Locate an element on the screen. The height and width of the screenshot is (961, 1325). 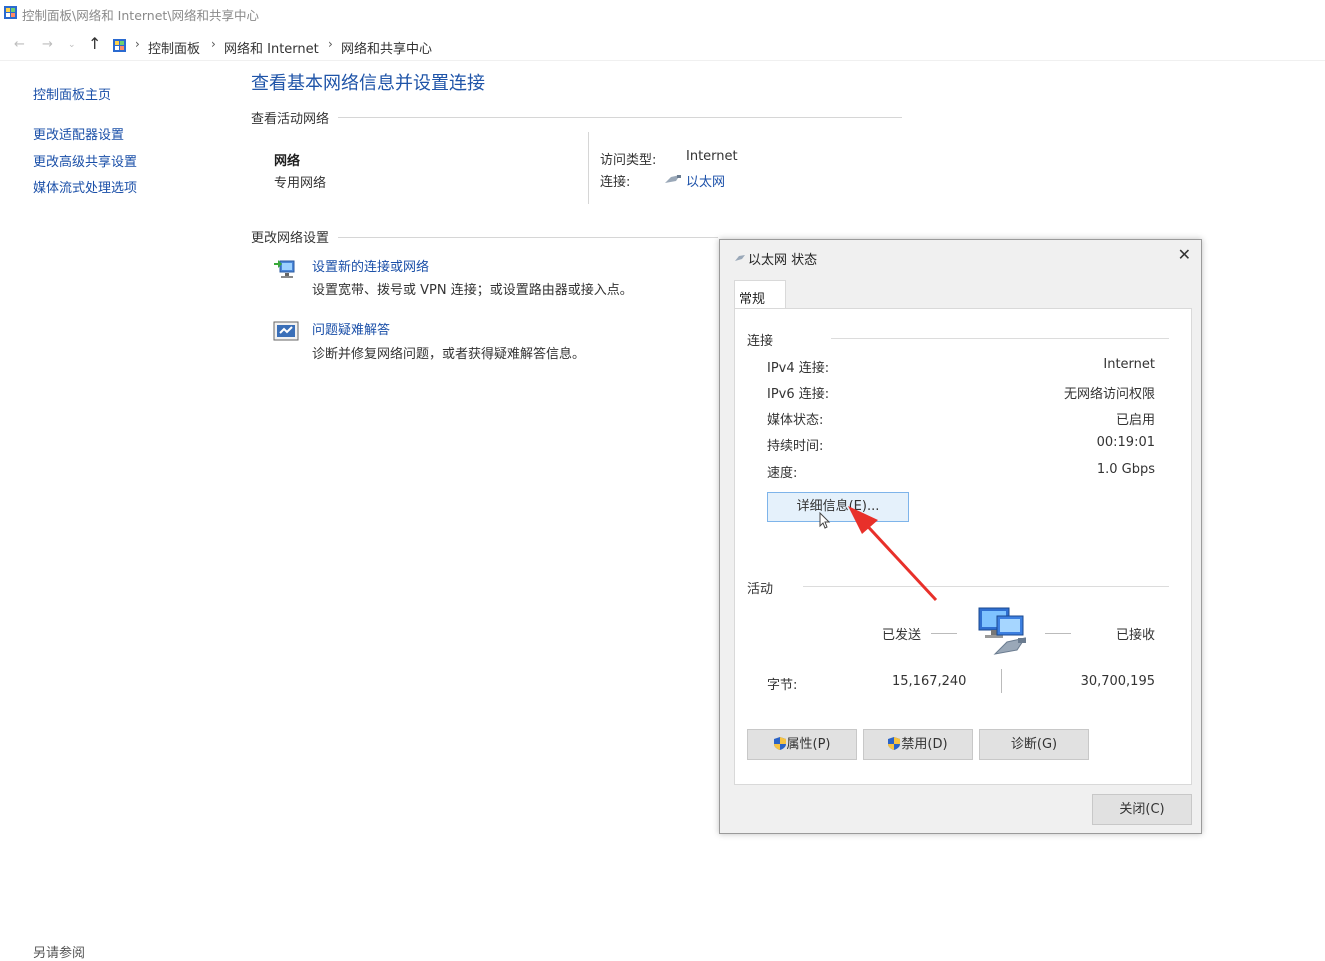
tab-strip: 常规 is located at coordinates (962, 294).